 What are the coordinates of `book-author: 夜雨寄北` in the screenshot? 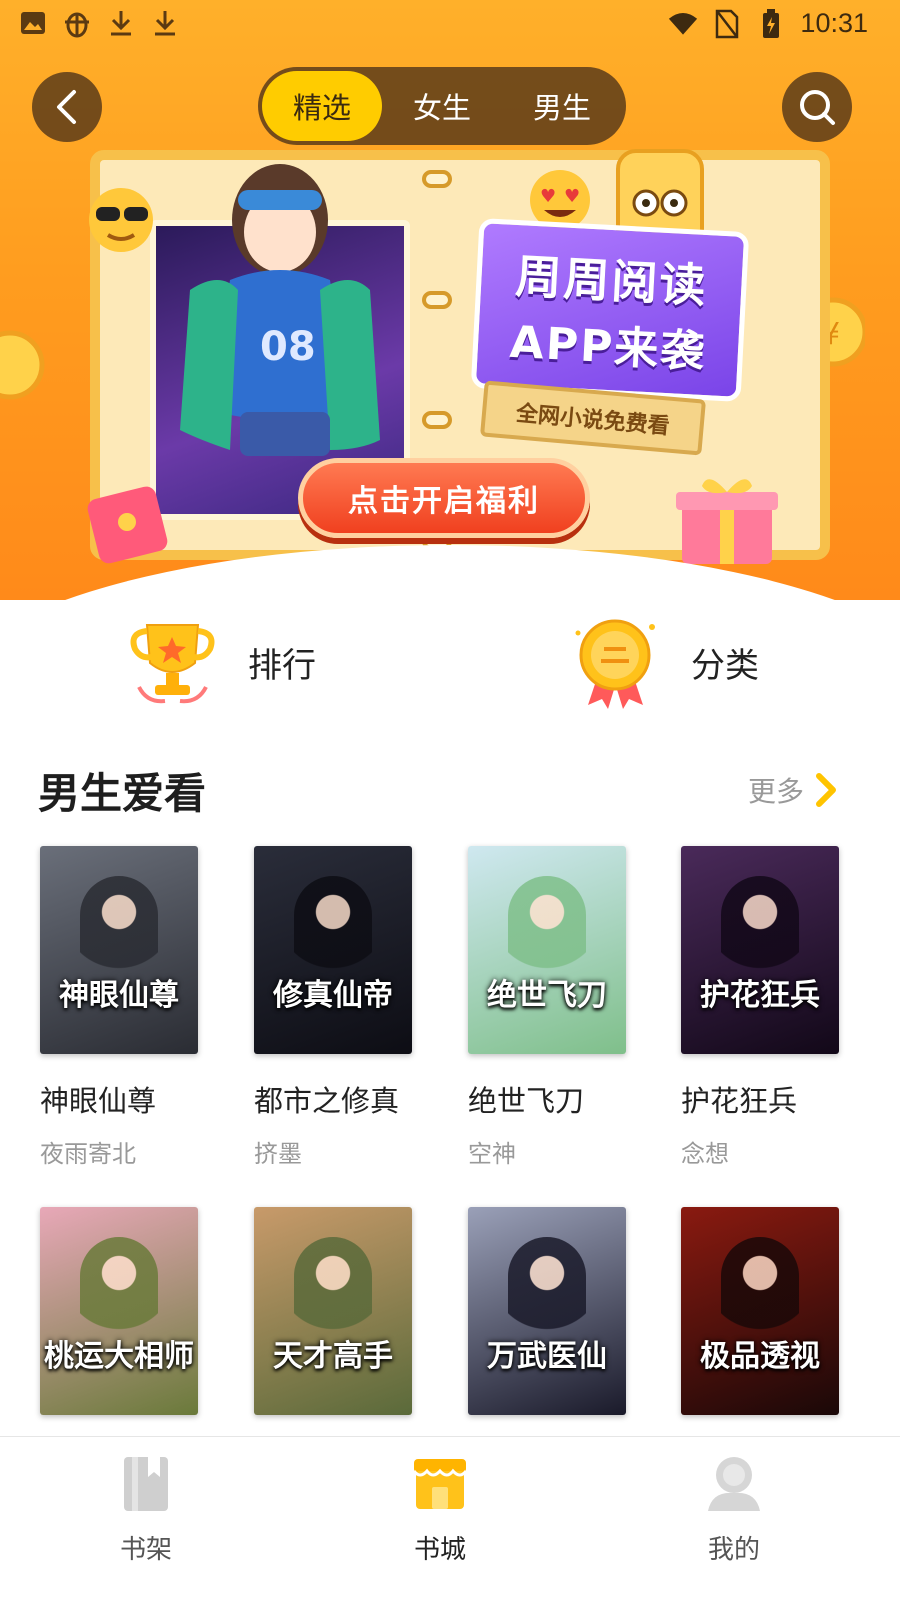 It's located at (88, 1154).